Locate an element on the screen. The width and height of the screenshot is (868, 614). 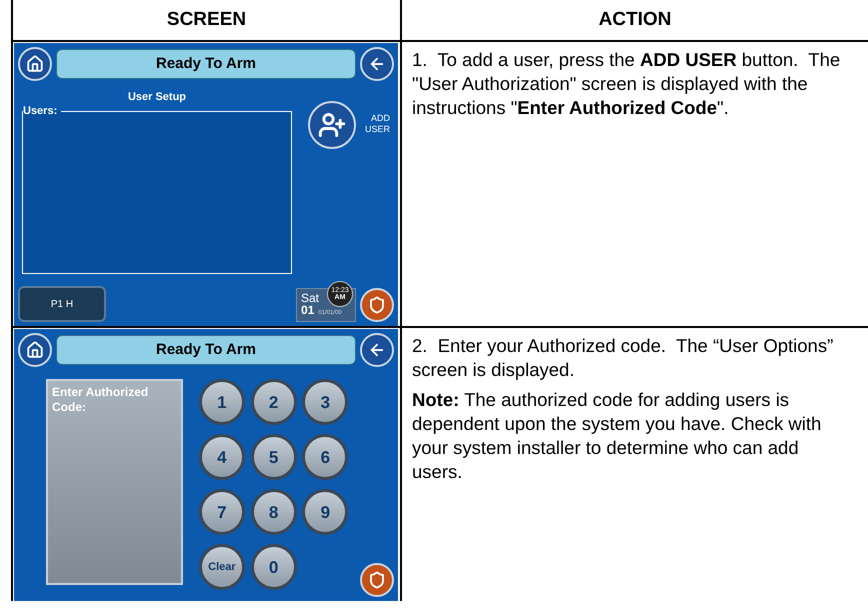
day-text: Sat is located at coordinates (310, 298).